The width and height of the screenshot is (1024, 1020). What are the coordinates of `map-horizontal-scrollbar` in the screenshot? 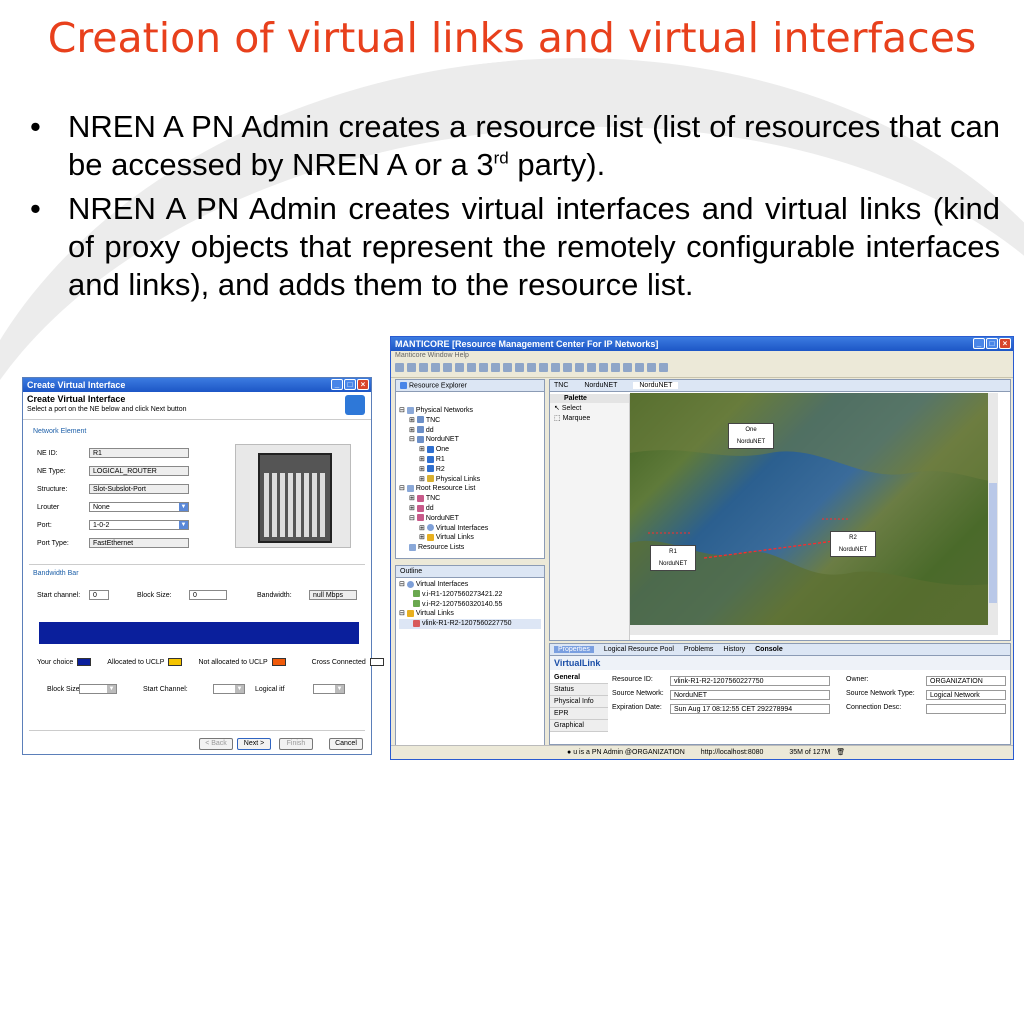 It's located at (814, 630).